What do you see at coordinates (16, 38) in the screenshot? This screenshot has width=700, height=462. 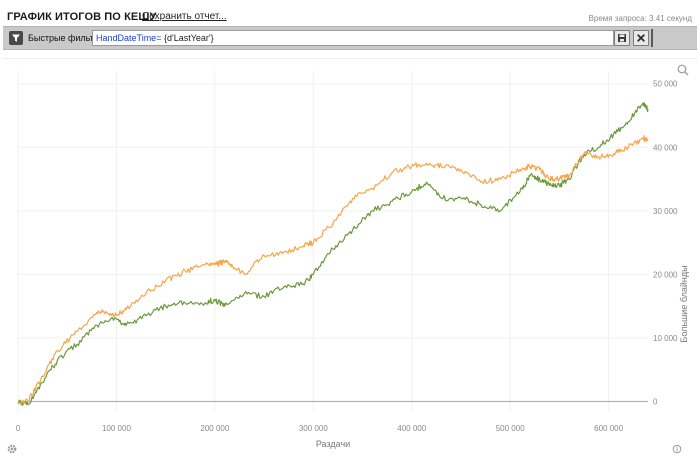 I see `filter-icon` at bounding box center [16, 38].